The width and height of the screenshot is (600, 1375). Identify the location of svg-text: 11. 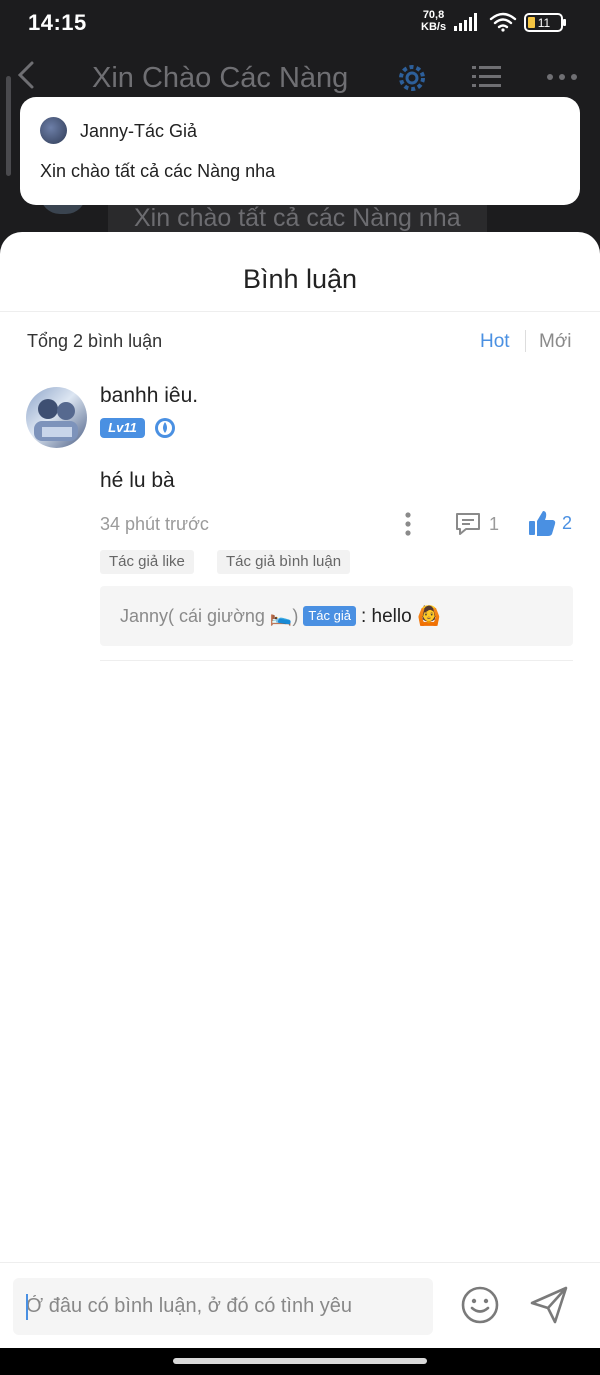
(544, 23).